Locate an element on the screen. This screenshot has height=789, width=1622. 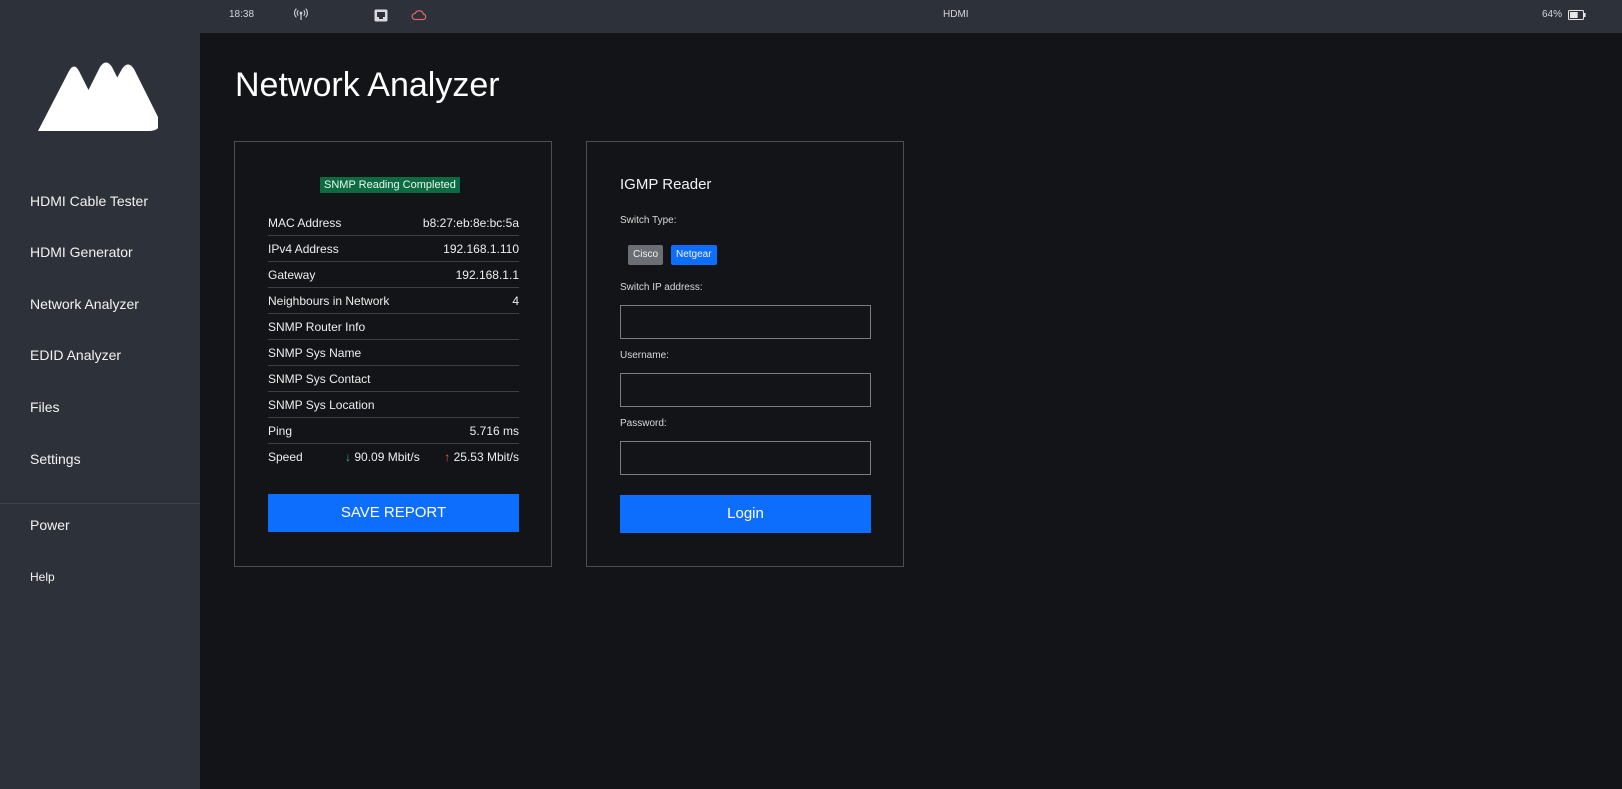
sidebar-item-edid-analyzer: EDID Analyzer is located at coordinates (75, 355).